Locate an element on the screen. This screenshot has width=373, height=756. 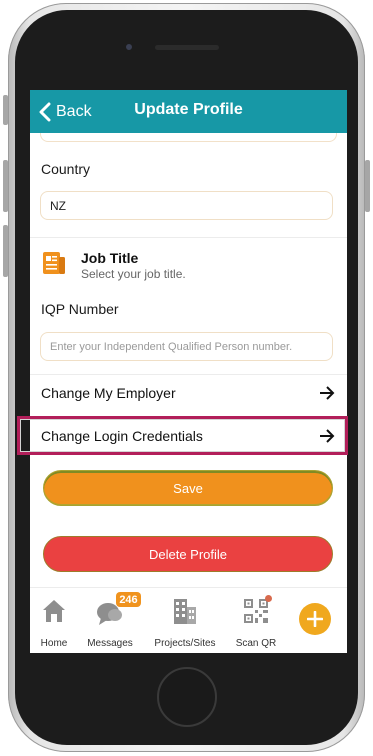
bottom-nav: Home Messages 246 Projects/Sites Scan QR is located at coordinates (188, 620).